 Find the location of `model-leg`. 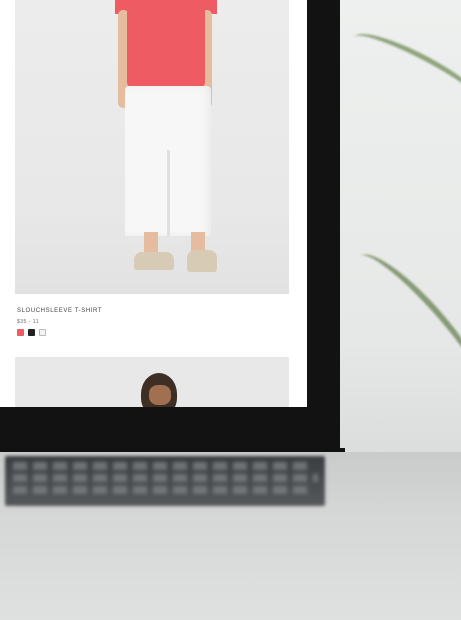

model-leg is located at coordinates (151, 243).